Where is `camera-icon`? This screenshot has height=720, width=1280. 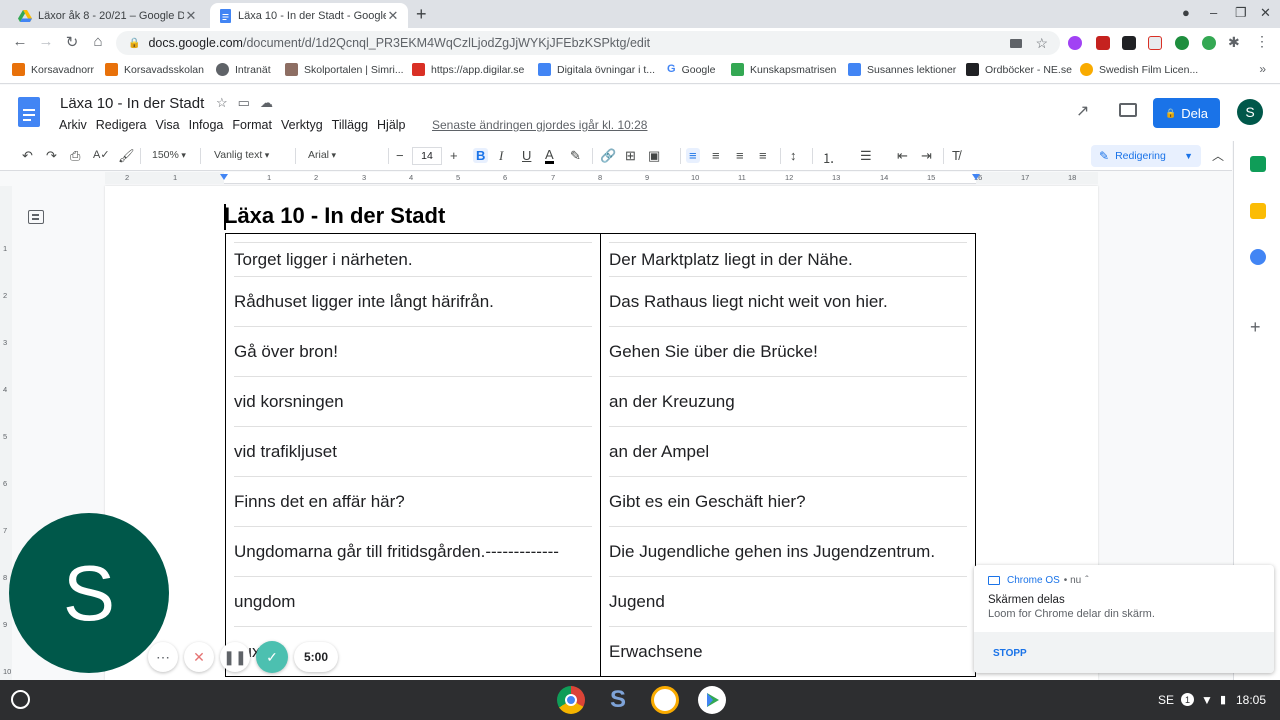 camera-icon is located at coordinates (1016, 43).